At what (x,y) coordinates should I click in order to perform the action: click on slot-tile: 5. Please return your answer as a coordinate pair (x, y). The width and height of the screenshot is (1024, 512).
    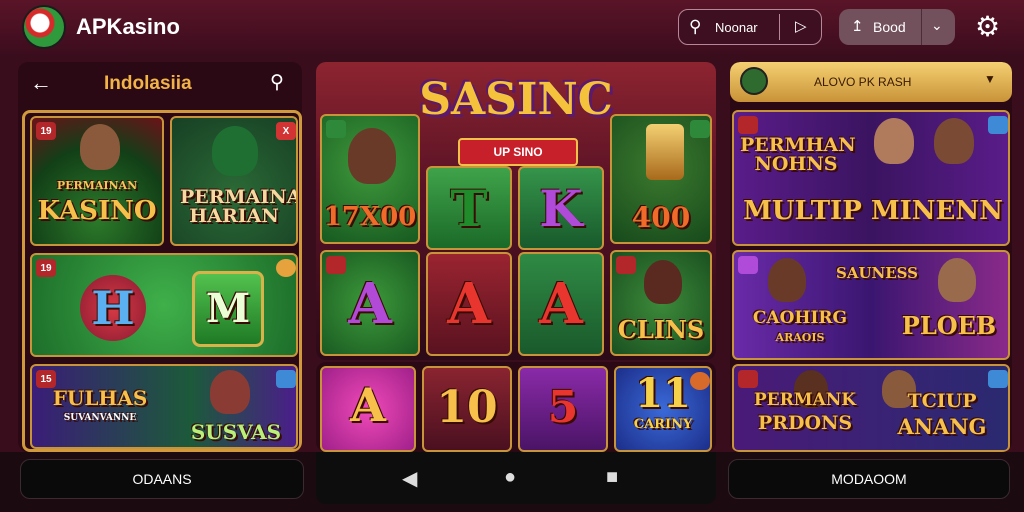
    Looking at the image, I should click on (563, 409).